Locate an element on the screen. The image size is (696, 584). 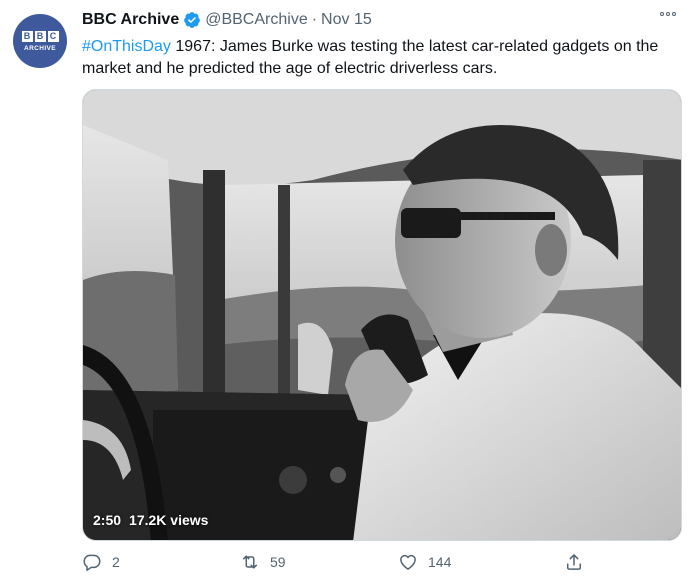
video-duration: 2:50 is located at coordinates (107, 520).